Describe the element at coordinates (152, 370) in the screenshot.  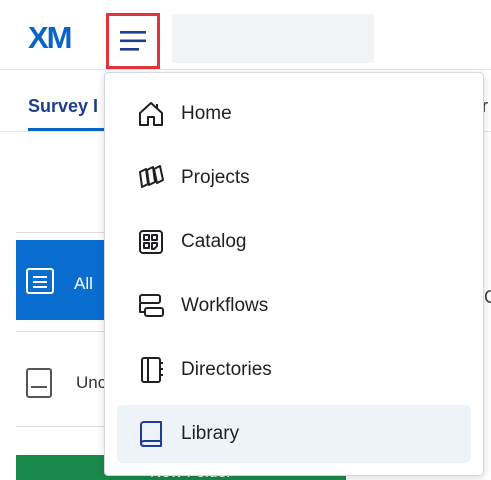
I see `directories-icon` at that location.